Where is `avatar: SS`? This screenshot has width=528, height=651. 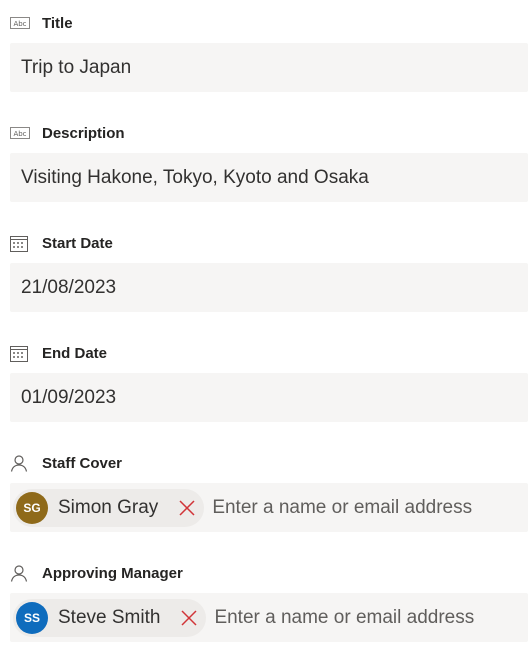 avatar: SS is located at coordinates (32, 617).